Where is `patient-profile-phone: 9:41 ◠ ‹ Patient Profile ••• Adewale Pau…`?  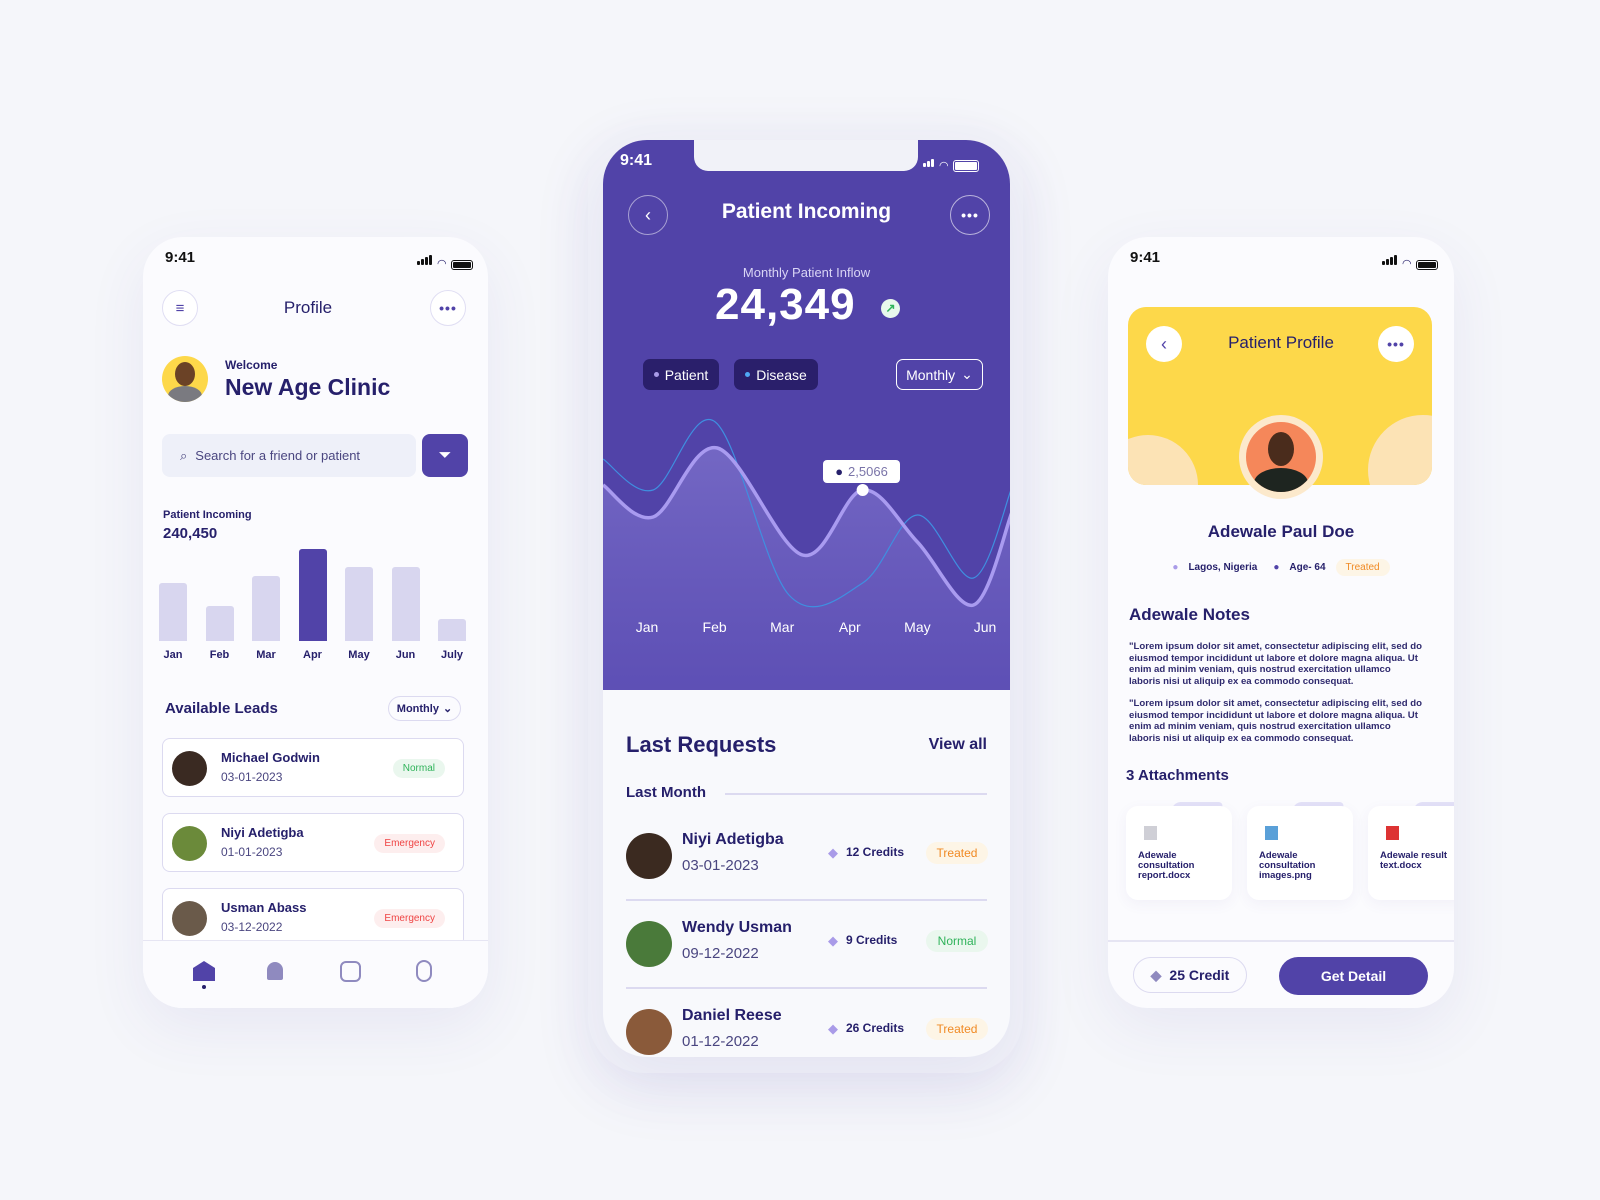 patient-profile-phone: 9:41 ◠ ‹ Patient Profile ••• Adewale Pau… is located at coordinates (1281, 622).